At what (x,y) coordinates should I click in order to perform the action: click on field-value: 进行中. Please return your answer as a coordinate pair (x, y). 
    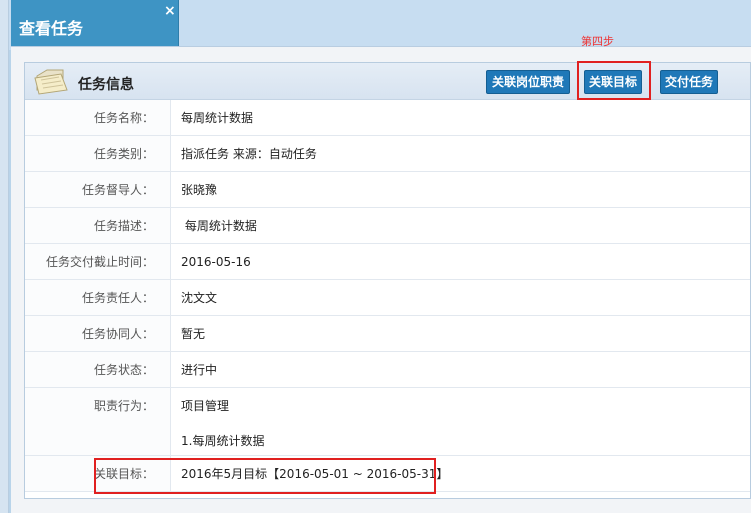
    Looking at the image, I should click on (199, 370).